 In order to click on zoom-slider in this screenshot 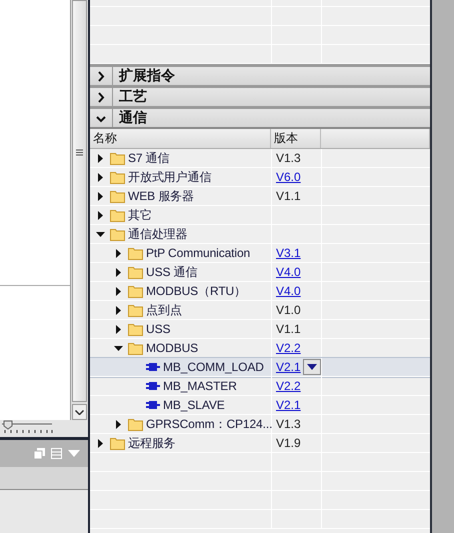, I will do `click(28, 427)`.